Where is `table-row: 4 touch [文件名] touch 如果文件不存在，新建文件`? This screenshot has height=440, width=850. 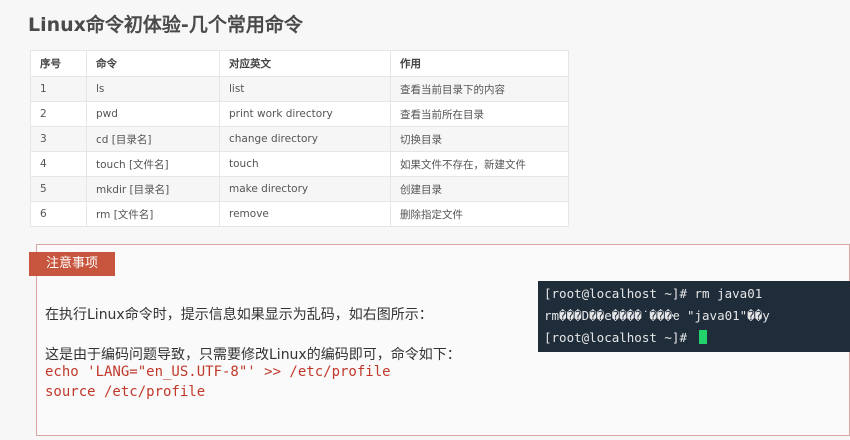 table-row: 4 touch [文件名] touch 如果文件不存在，新建文件 is located at coordinates (299, 164).